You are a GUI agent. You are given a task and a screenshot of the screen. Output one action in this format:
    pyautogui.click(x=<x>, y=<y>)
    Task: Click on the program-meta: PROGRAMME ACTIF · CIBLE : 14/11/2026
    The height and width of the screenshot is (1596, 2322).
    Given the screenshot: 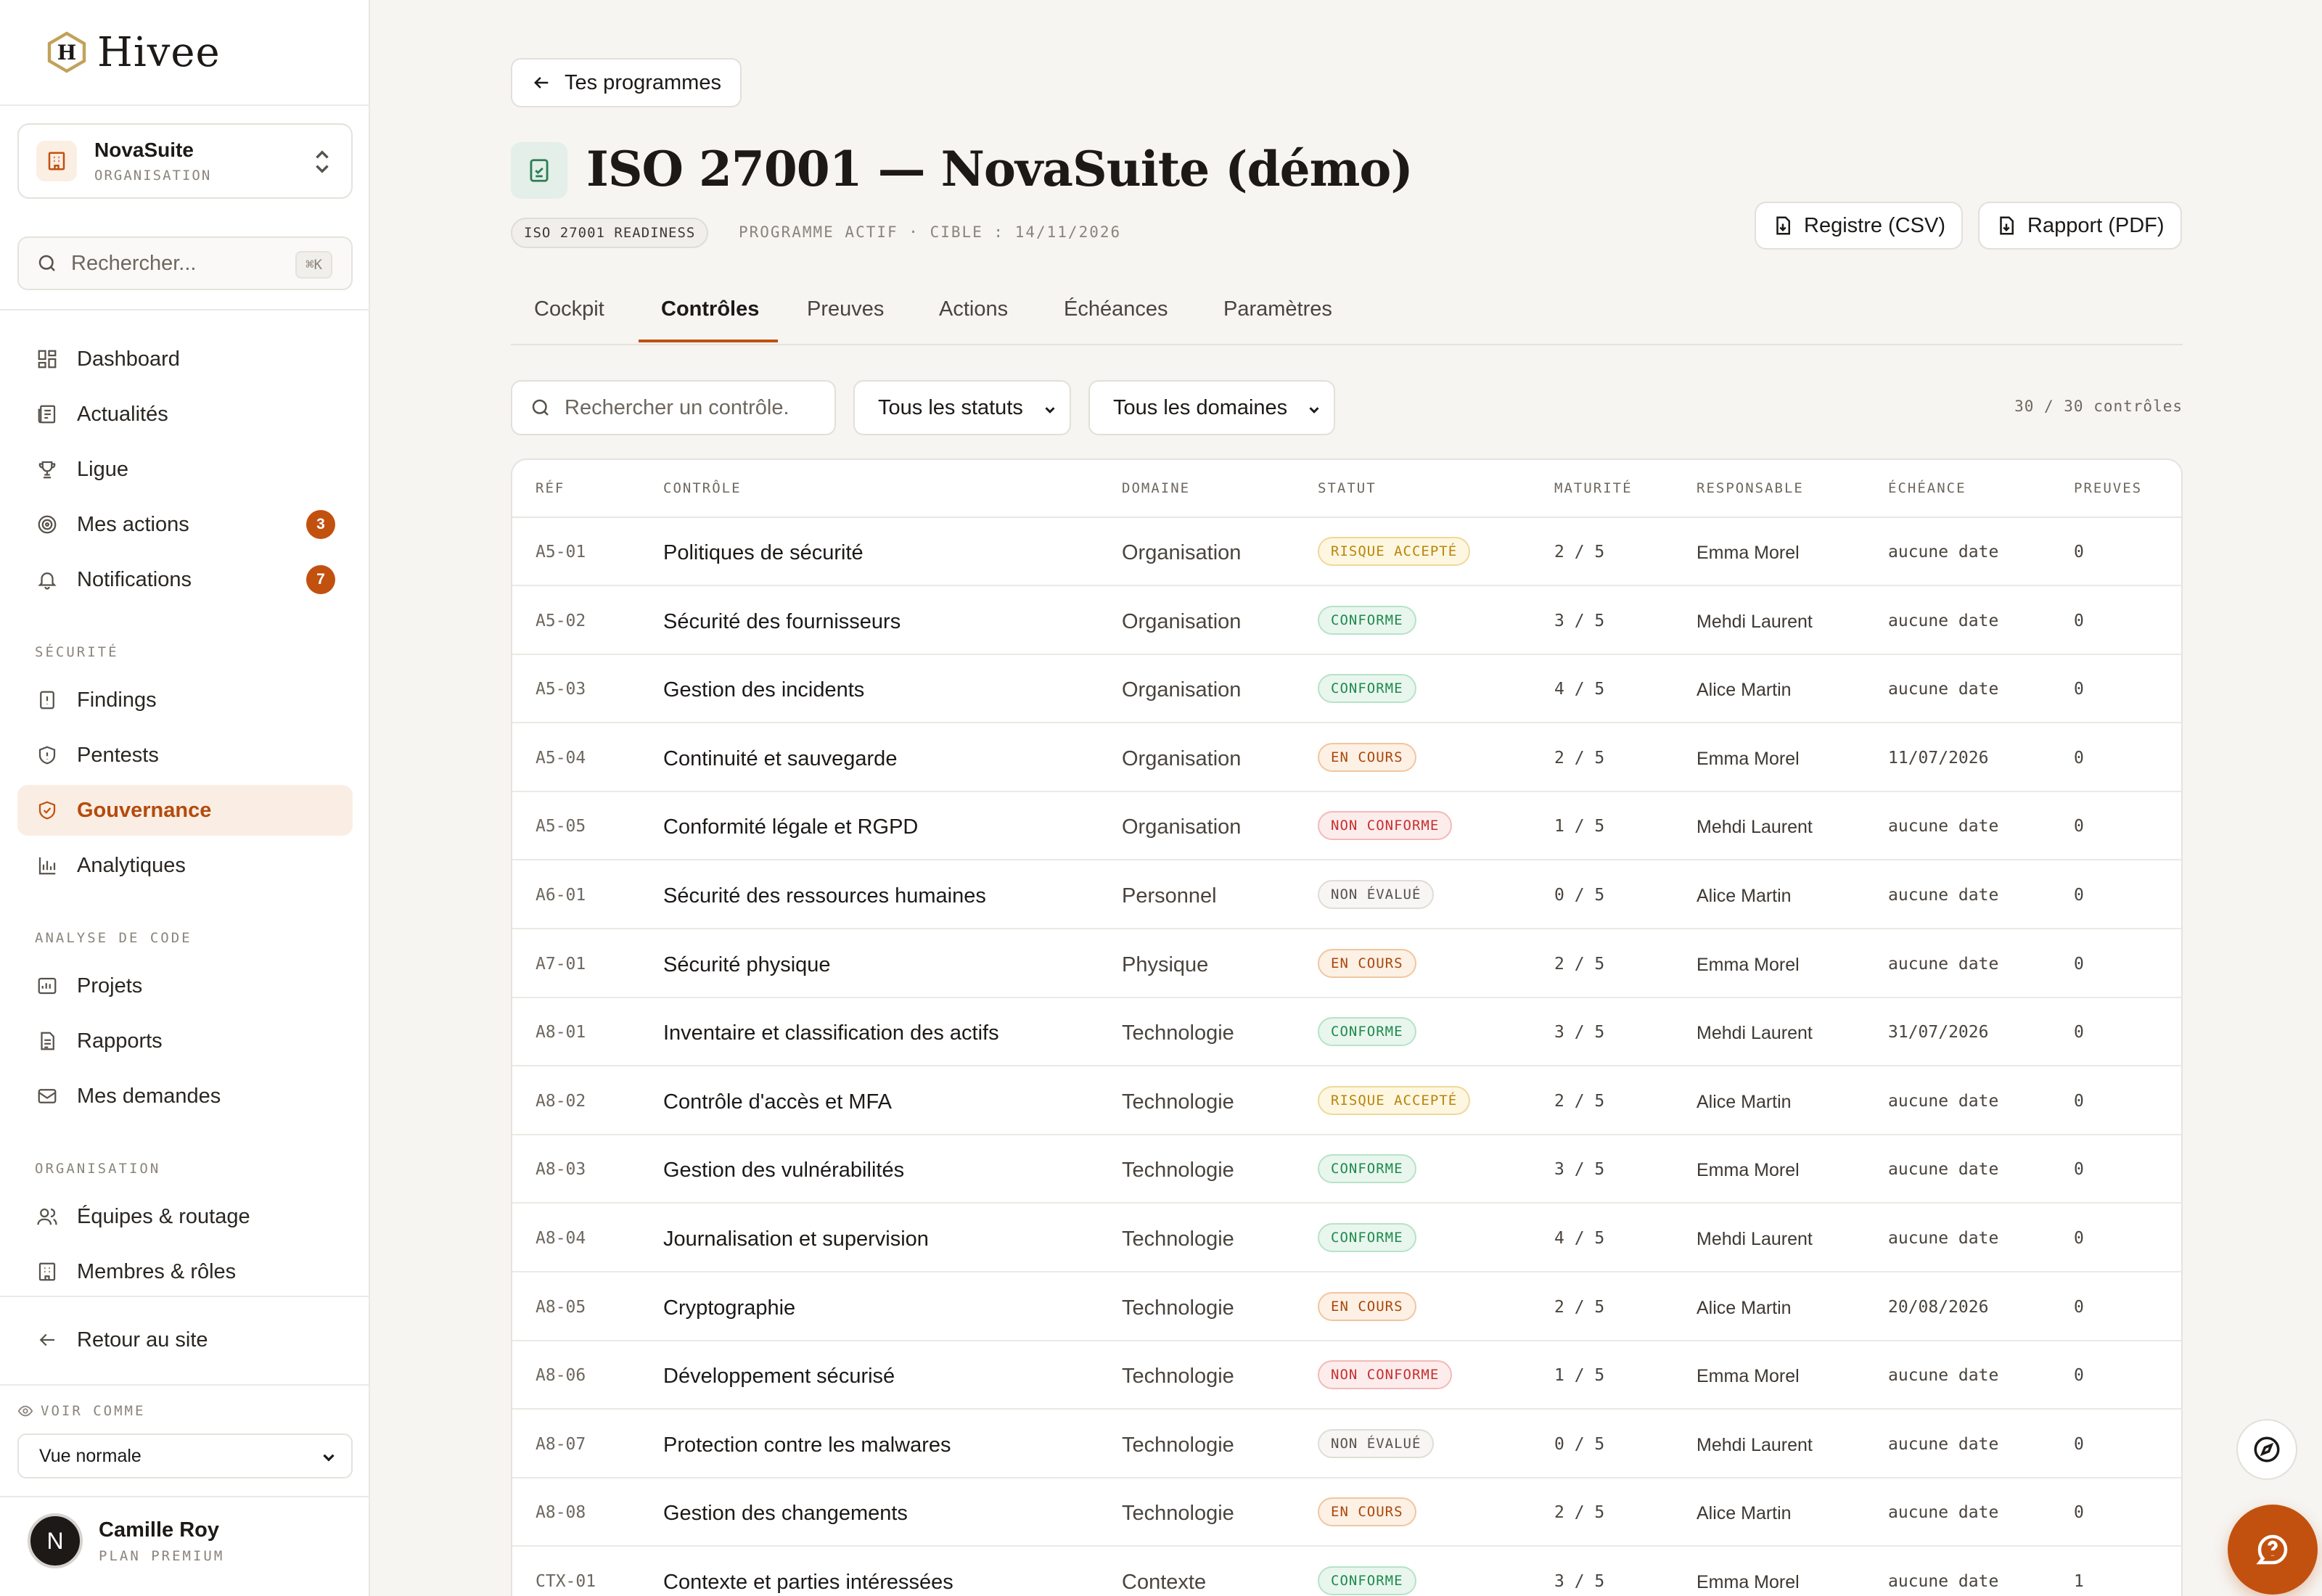 What is the action you would take?
    pyautogui.click(x=930, y=232)
    